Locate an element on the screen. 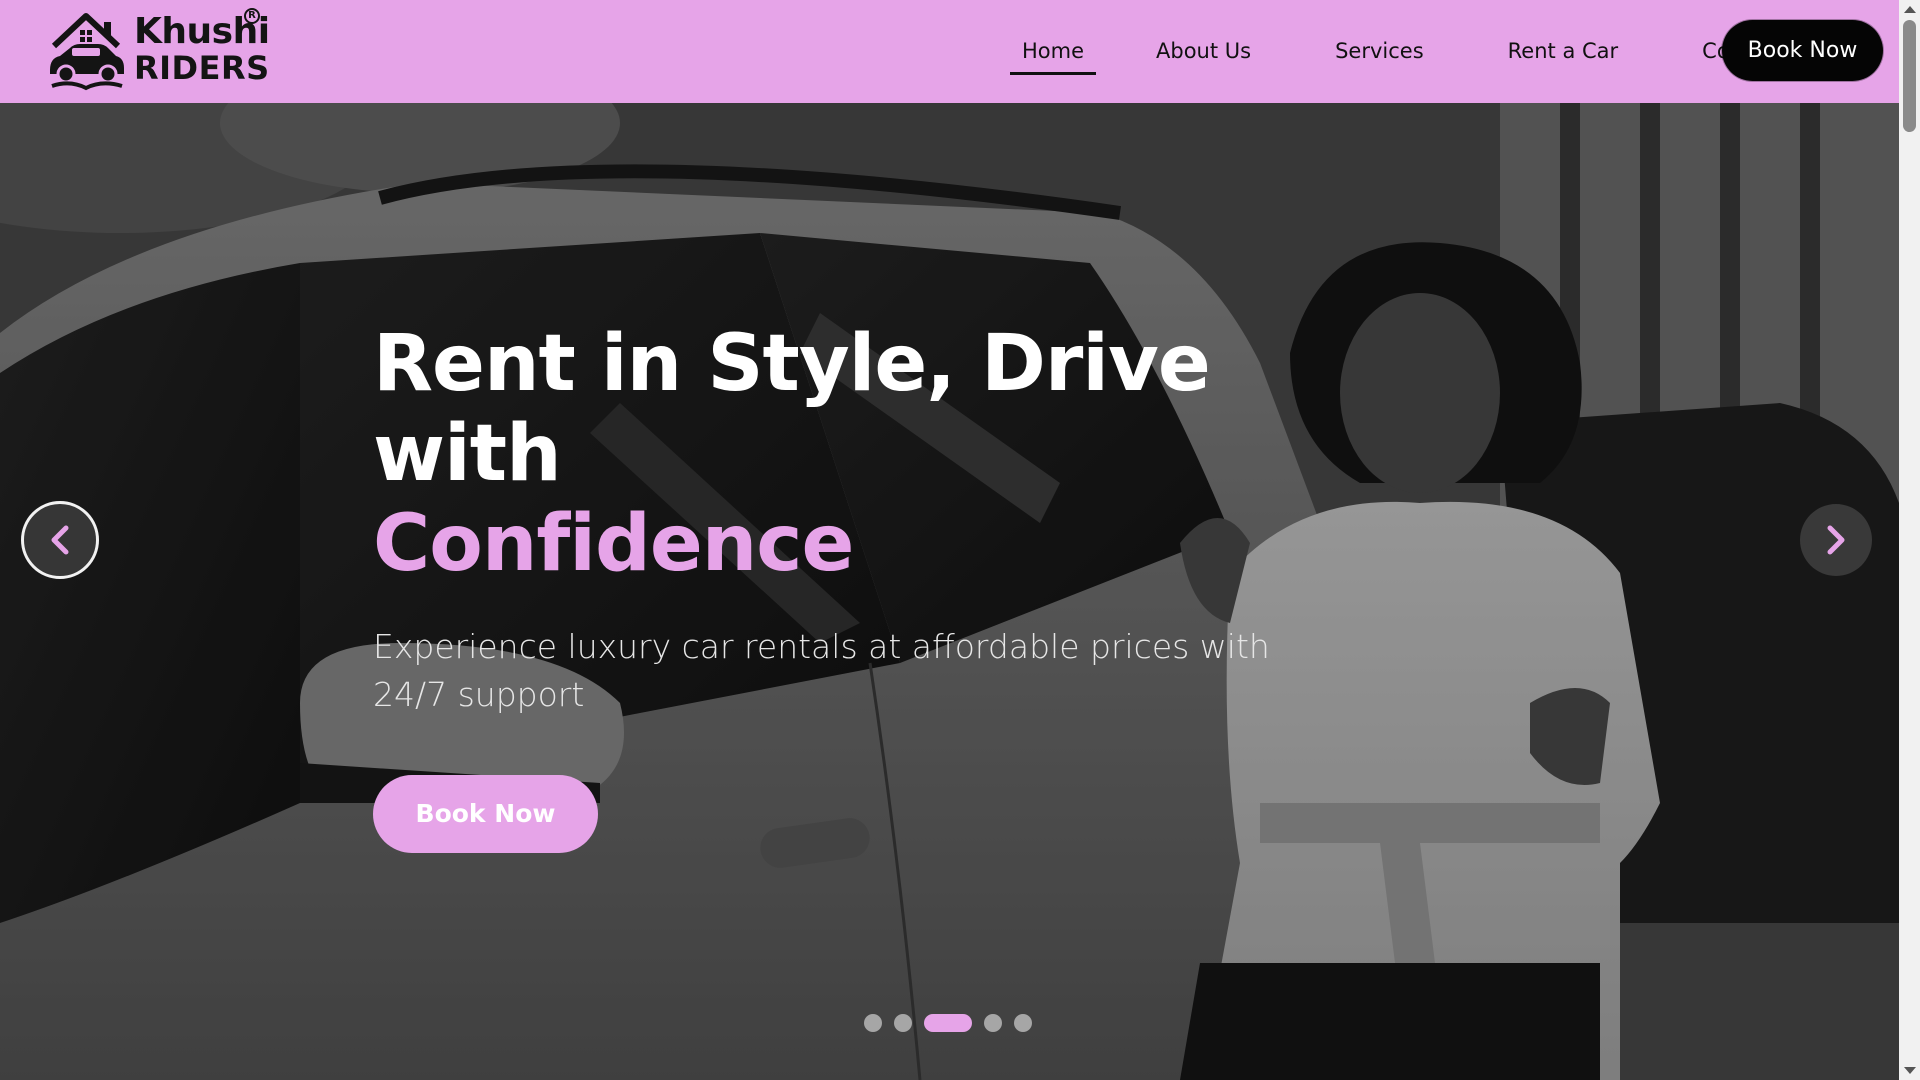 The height and width of the screenshot is (1080, 1920). nav-item-services: Services is located at coordinates (1379, 51).